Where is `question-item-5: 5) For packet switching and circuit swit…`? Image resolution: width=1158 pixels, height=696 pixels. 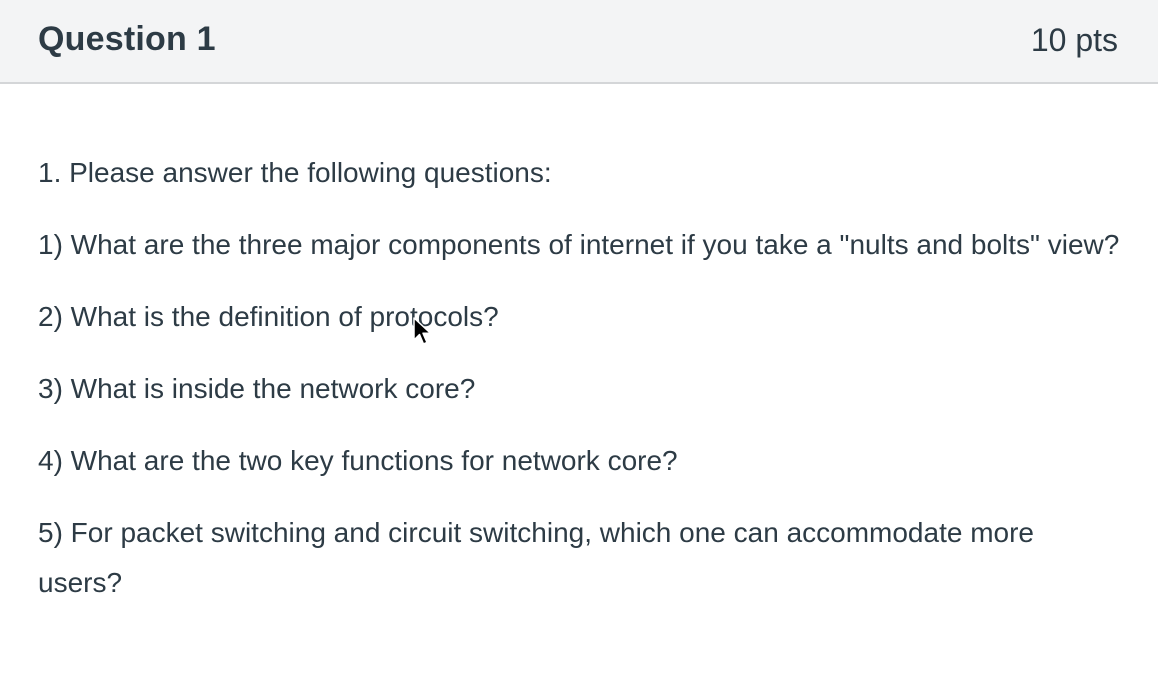
question-item-5: 5) For packet switching and circuit swit… is located at coordinates (536, 557).